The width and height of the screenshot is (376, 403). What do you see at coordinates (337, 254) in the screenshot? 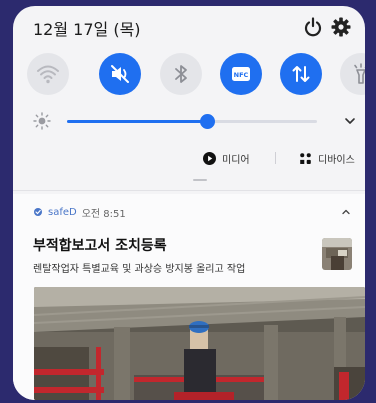
I see `notification-thumbnail` at bounding box center [337, 254].